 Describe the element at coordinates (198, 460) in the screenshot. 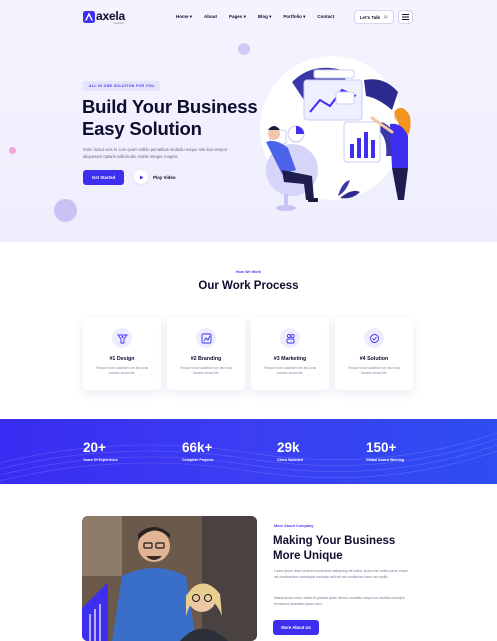

I see `stat-label: Complete Projects` at that location.